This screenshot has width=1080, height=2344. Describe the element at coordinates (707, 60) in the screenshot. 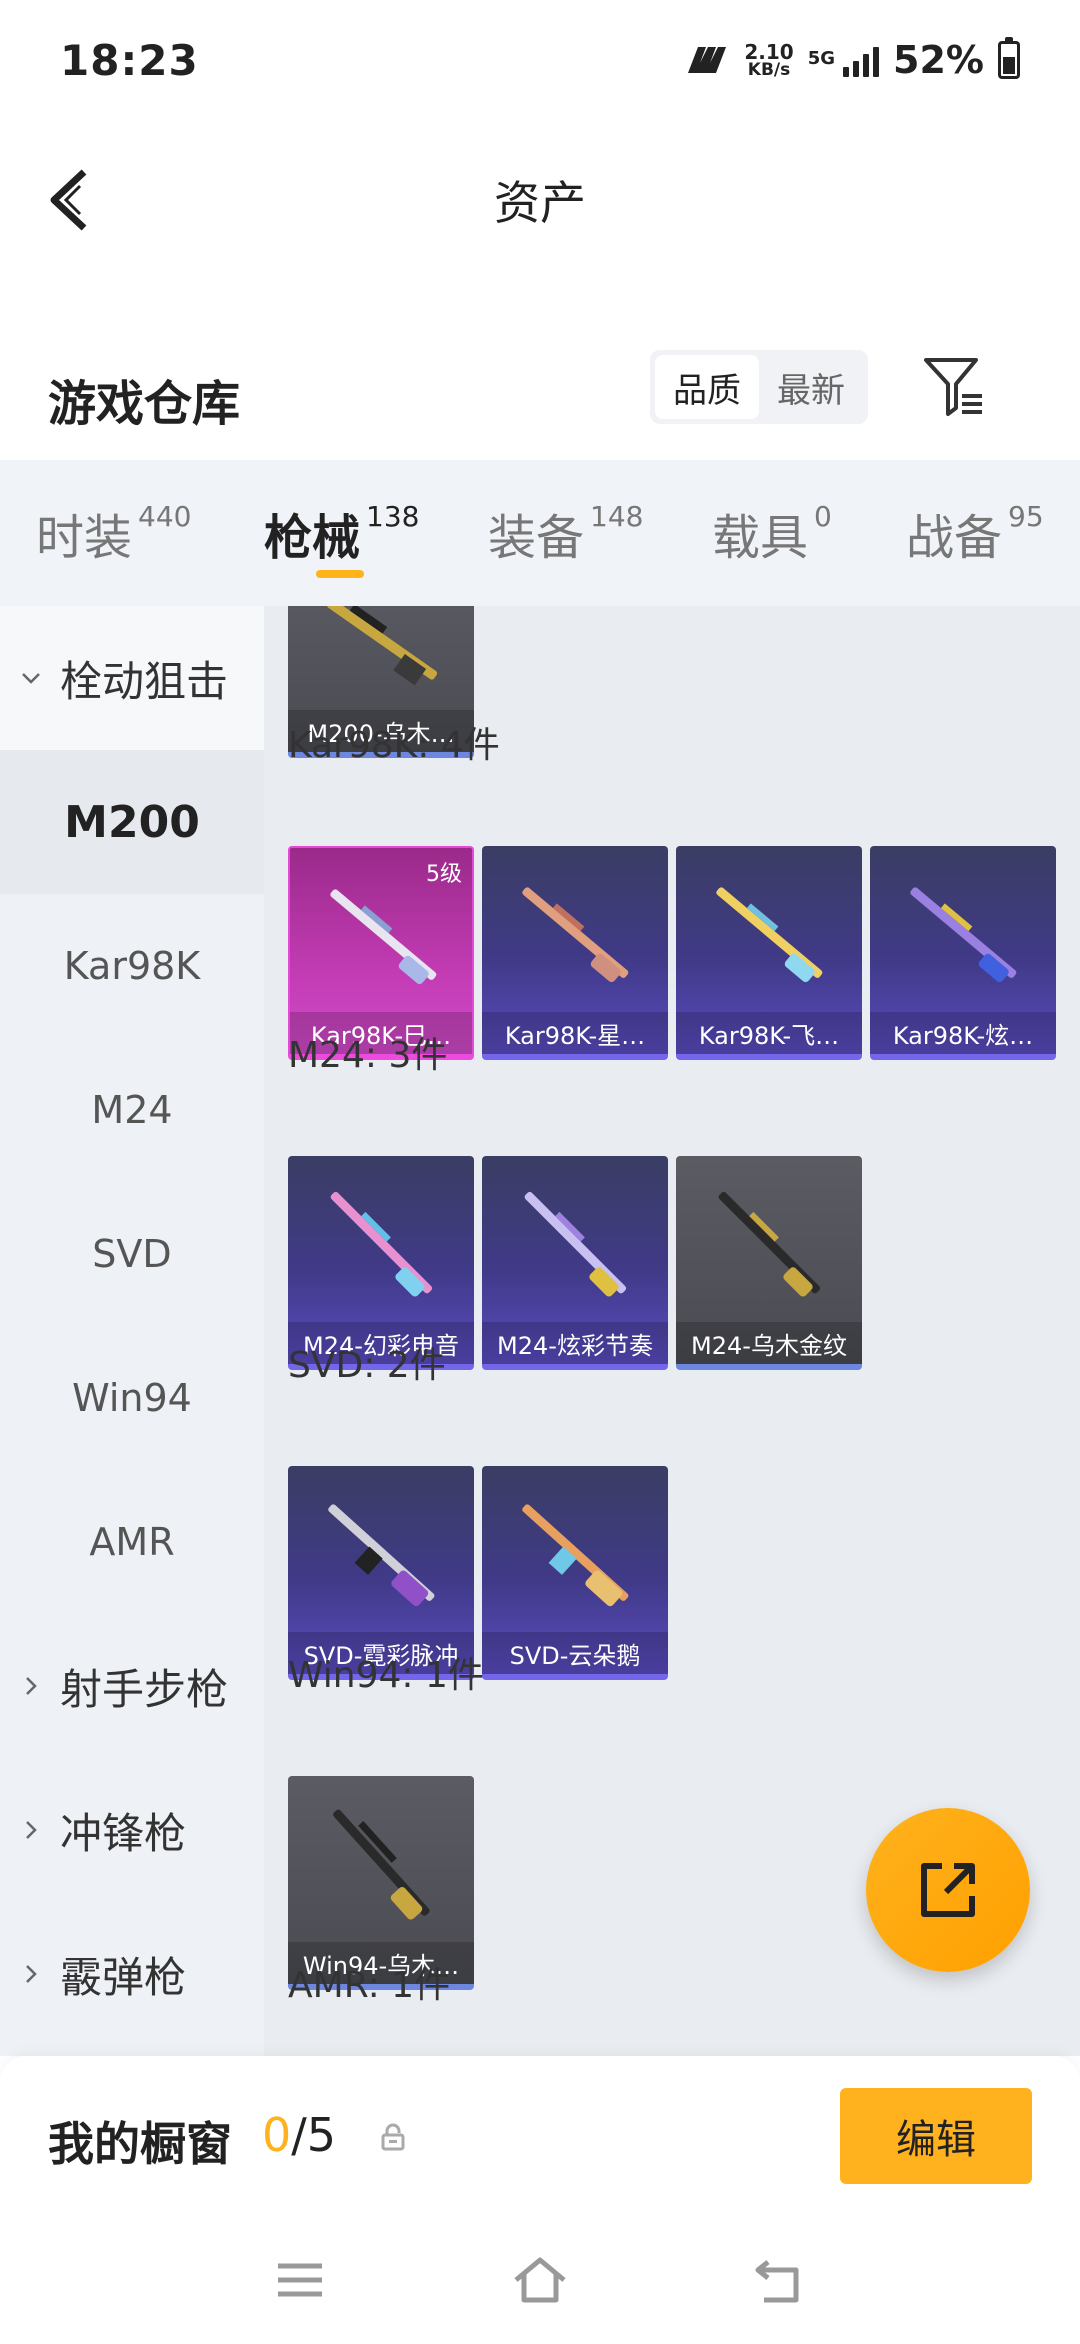

I see `hd-voice-icon` at that location.